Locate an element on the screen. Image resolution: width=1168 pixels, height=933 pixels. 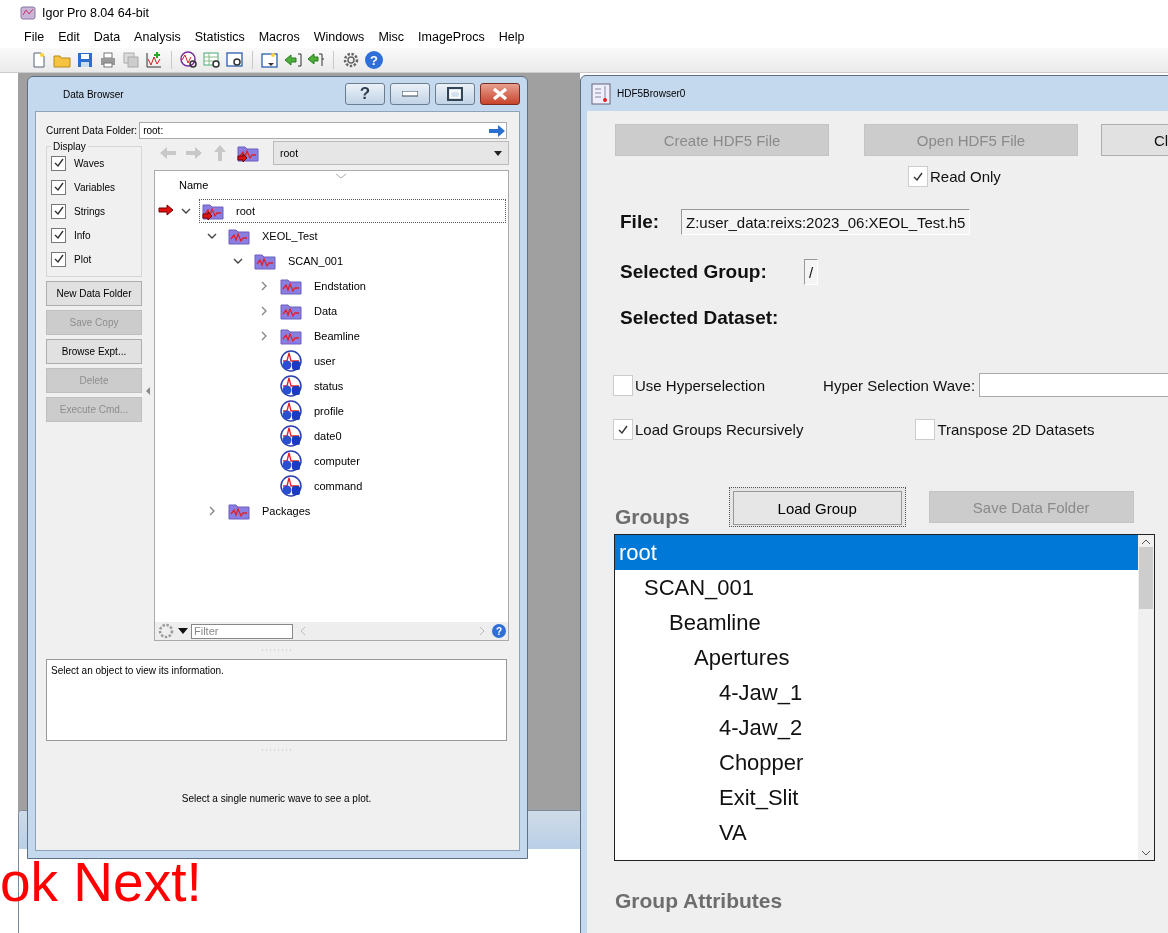
checkbox-label: Waves is located at coordinates (89, 163).